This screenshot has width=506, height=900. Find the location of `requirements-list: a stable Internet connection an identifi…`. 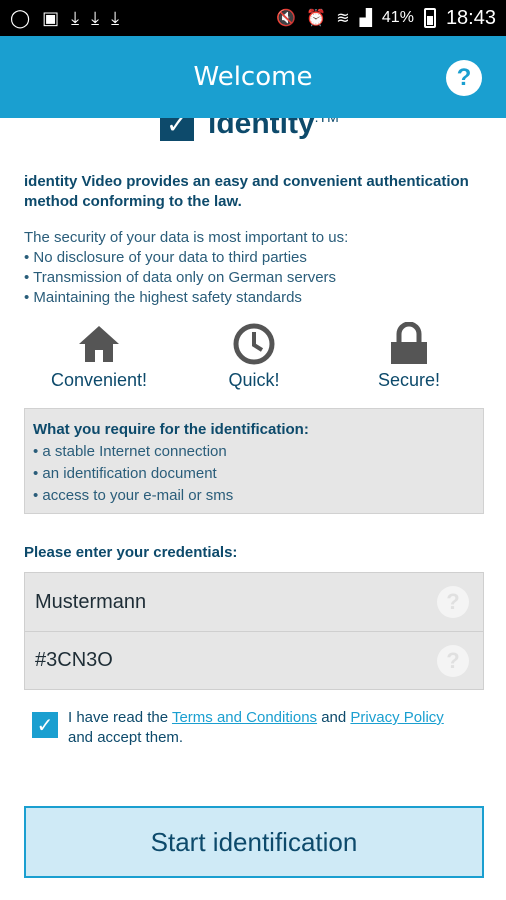

requirements-list: a stable Internet connection an identifi… is located at coordinates (254, 474).